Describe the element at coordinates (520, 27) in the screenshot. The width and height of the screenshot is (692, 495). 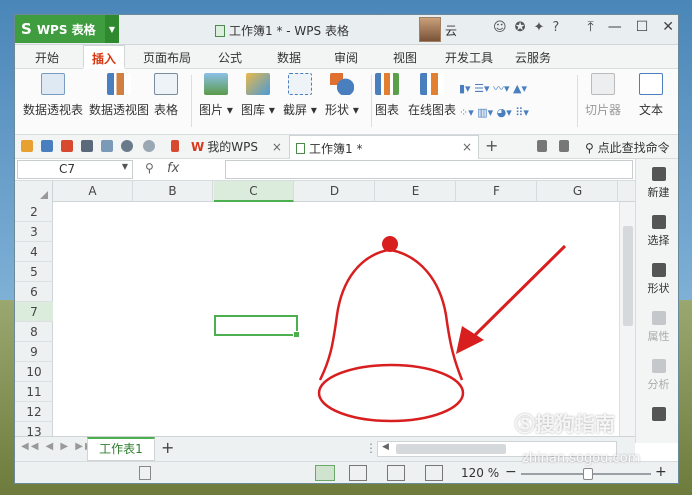
I see `compass-icon: ✪` at that location.